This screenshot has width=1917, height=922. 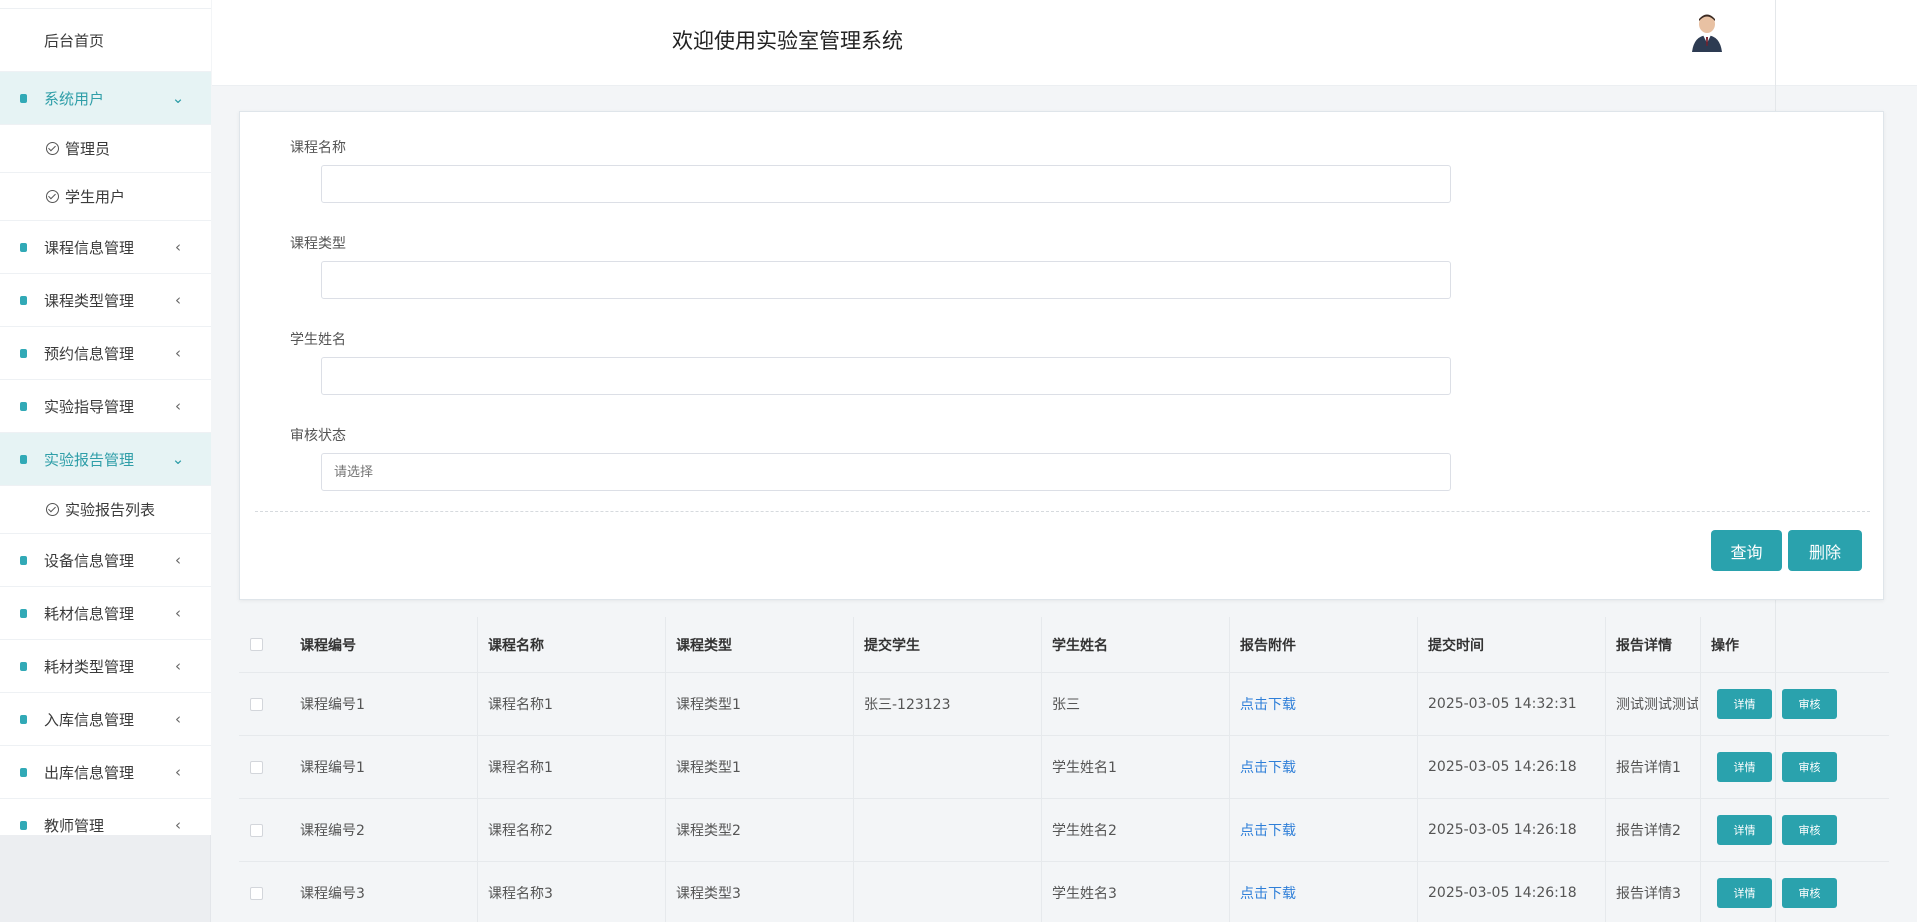 What do you see at coordinates (74, 40) in the screenshot?
I see `sidebar-item-label: 后台首页` at bounding box center [74, 40].